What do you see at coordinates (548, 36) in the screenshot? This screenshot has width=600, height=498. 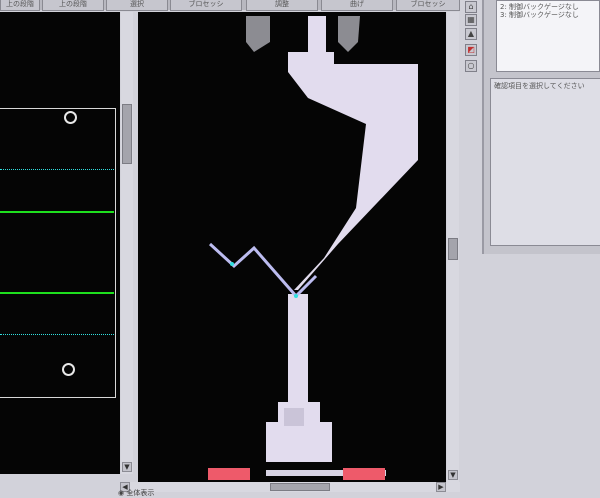 I see `job-list: 2: 制御バックゲージなし 3: 制御バックゲージなし` at bounding box center [548, 36].